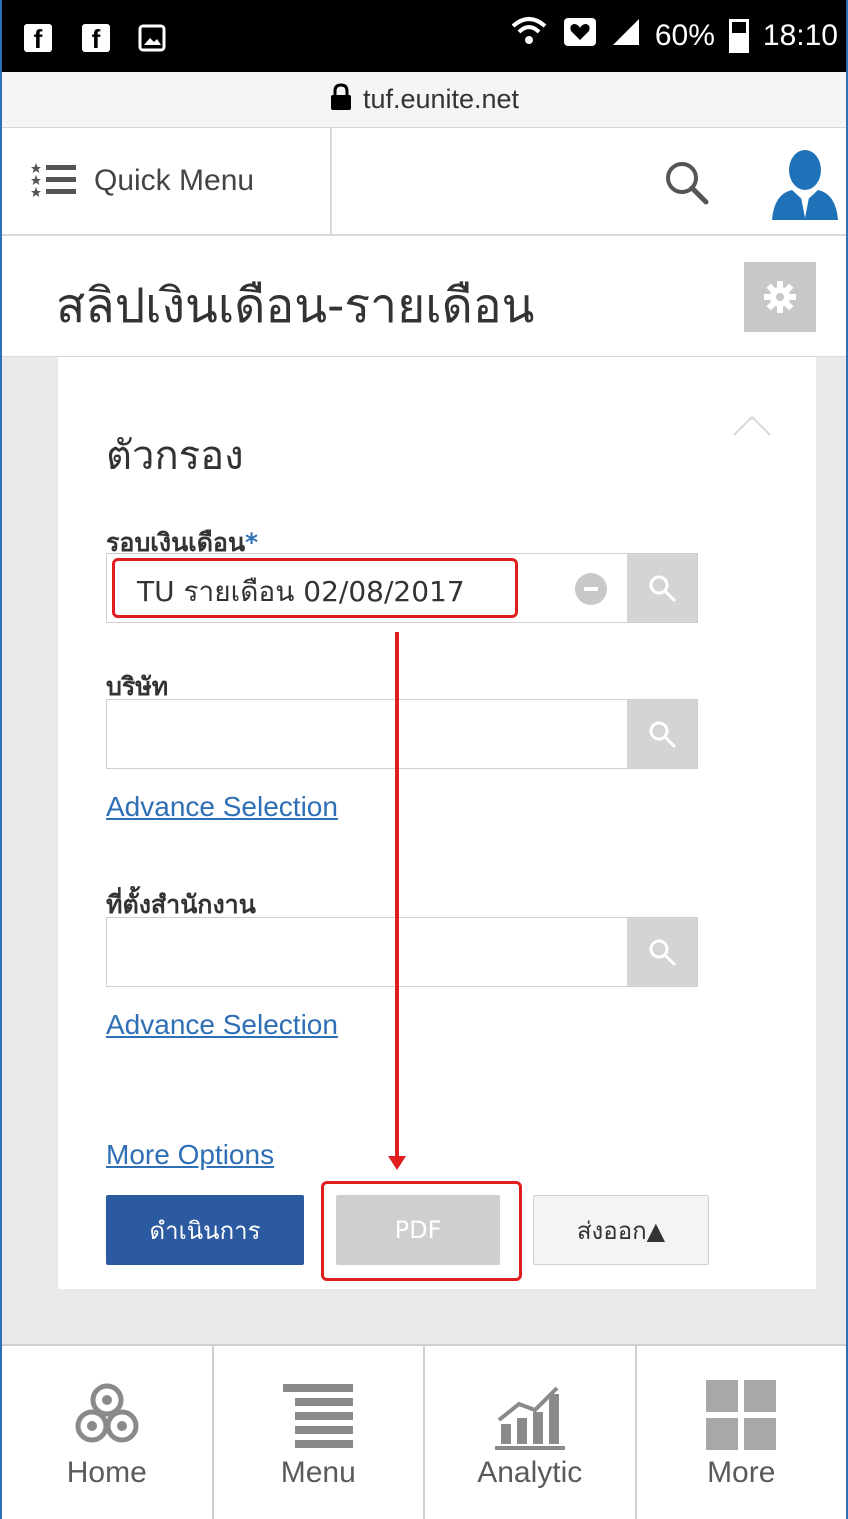  What do you see at coordinates (315, 588) in the screenshot?
I see `highlight-payroll-round` at bounding box center [315, 588].